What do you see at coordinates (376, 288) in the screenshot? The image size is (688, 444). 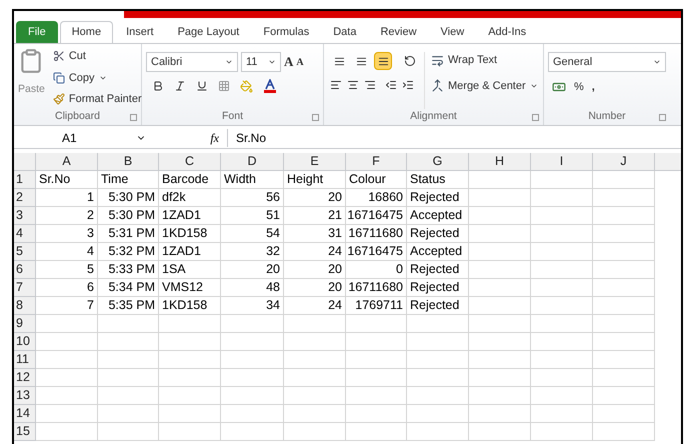 I see `table-cell: 16711680` at bounding box center [376, 288].